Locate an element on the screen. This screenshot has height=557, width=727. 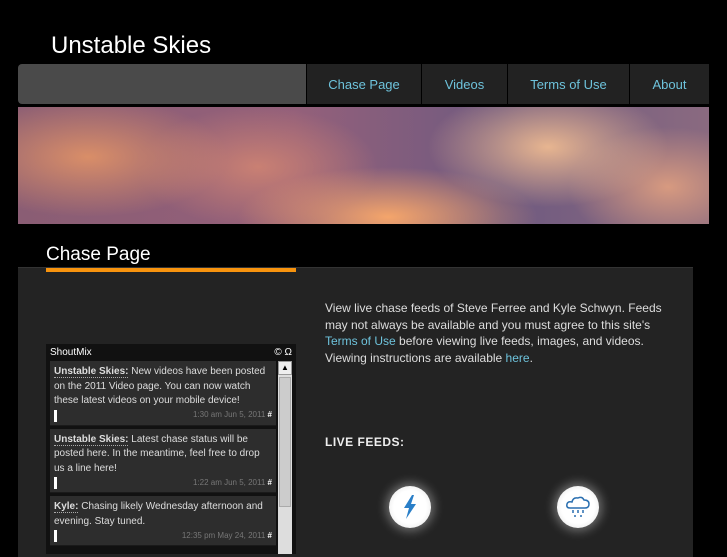
heading-underline is located at coordinates (171, 270).